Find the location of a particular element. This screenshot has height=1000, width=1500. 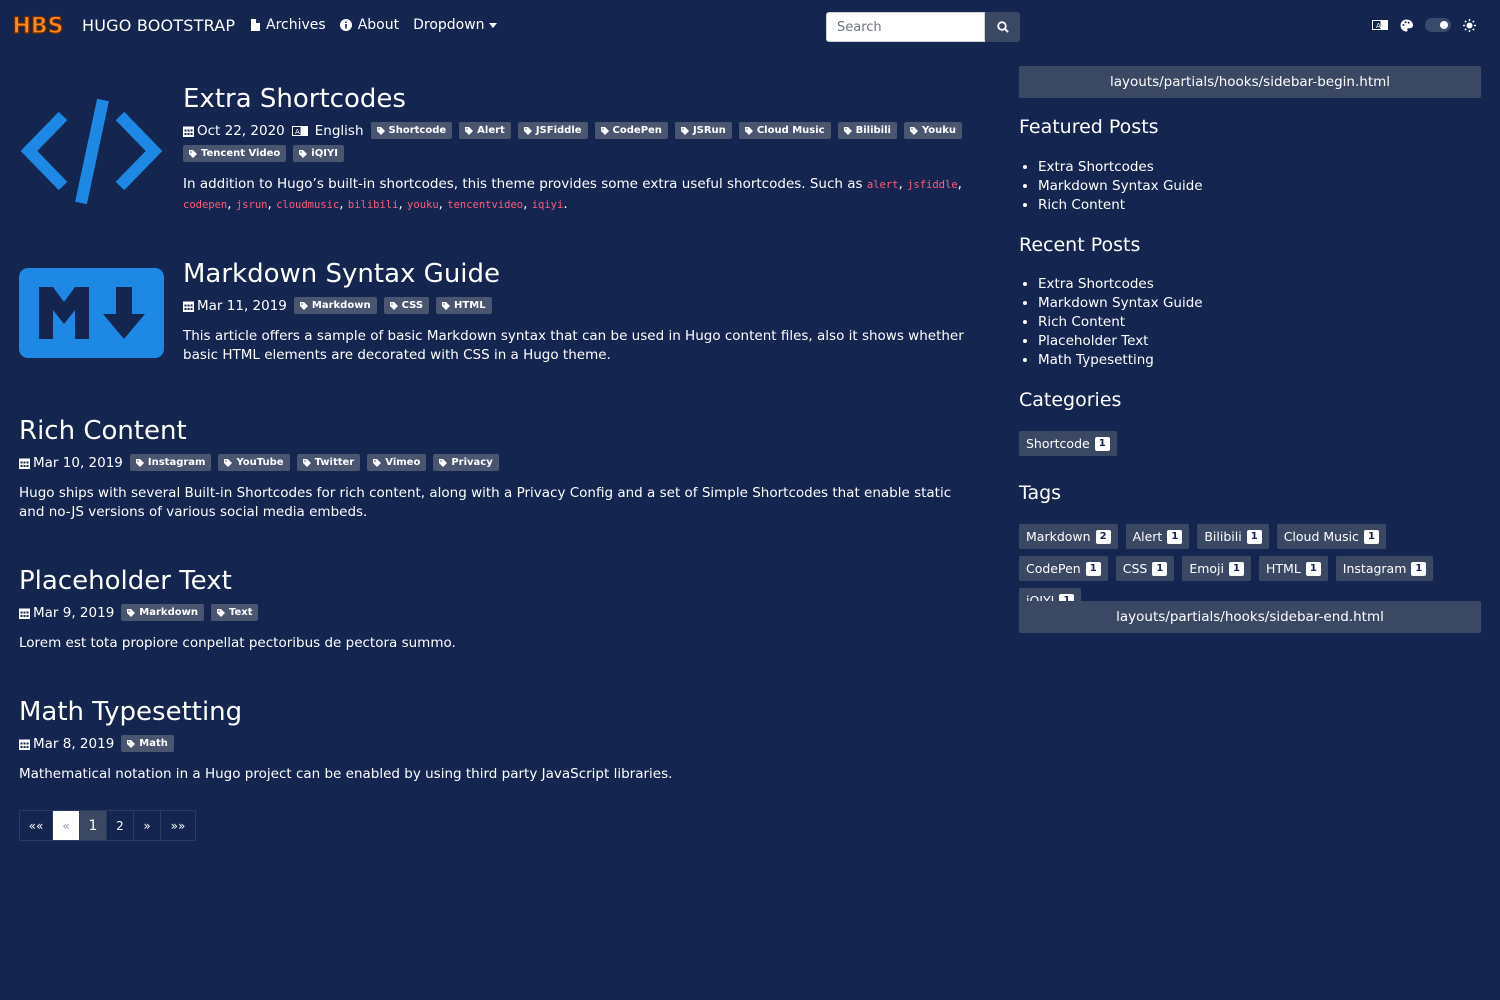

calendar-icon is located at coordinates (188, 306).